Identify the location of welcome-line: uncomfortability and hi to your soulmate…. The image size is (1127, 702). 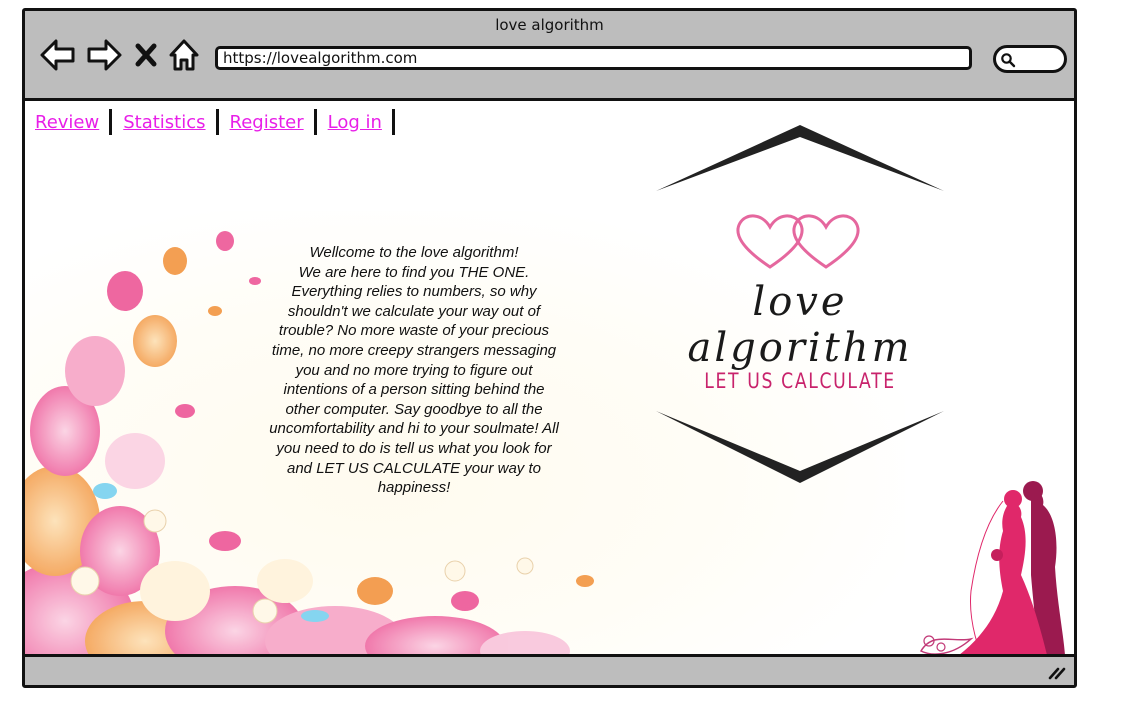
(414, 429).